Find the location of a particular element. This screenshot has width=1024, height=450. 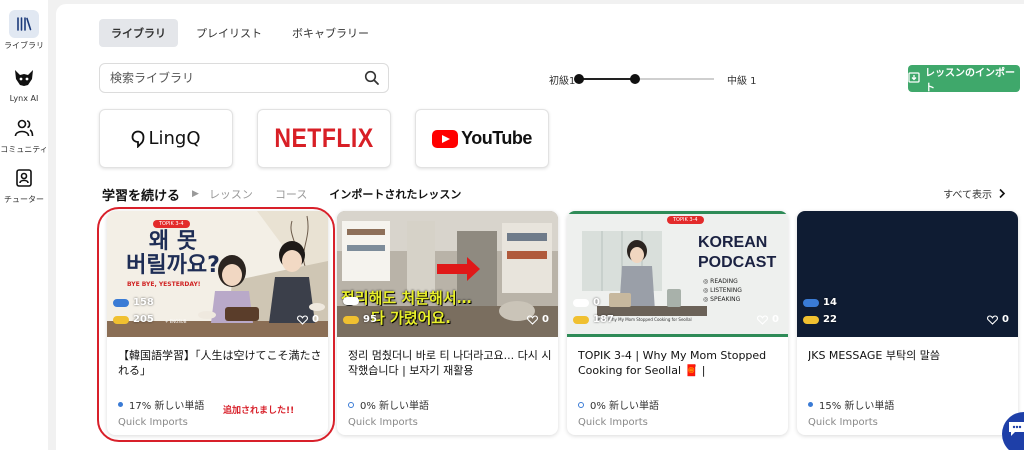

headline-line-2: 버릴까요? is located at coordinates (173, 265).